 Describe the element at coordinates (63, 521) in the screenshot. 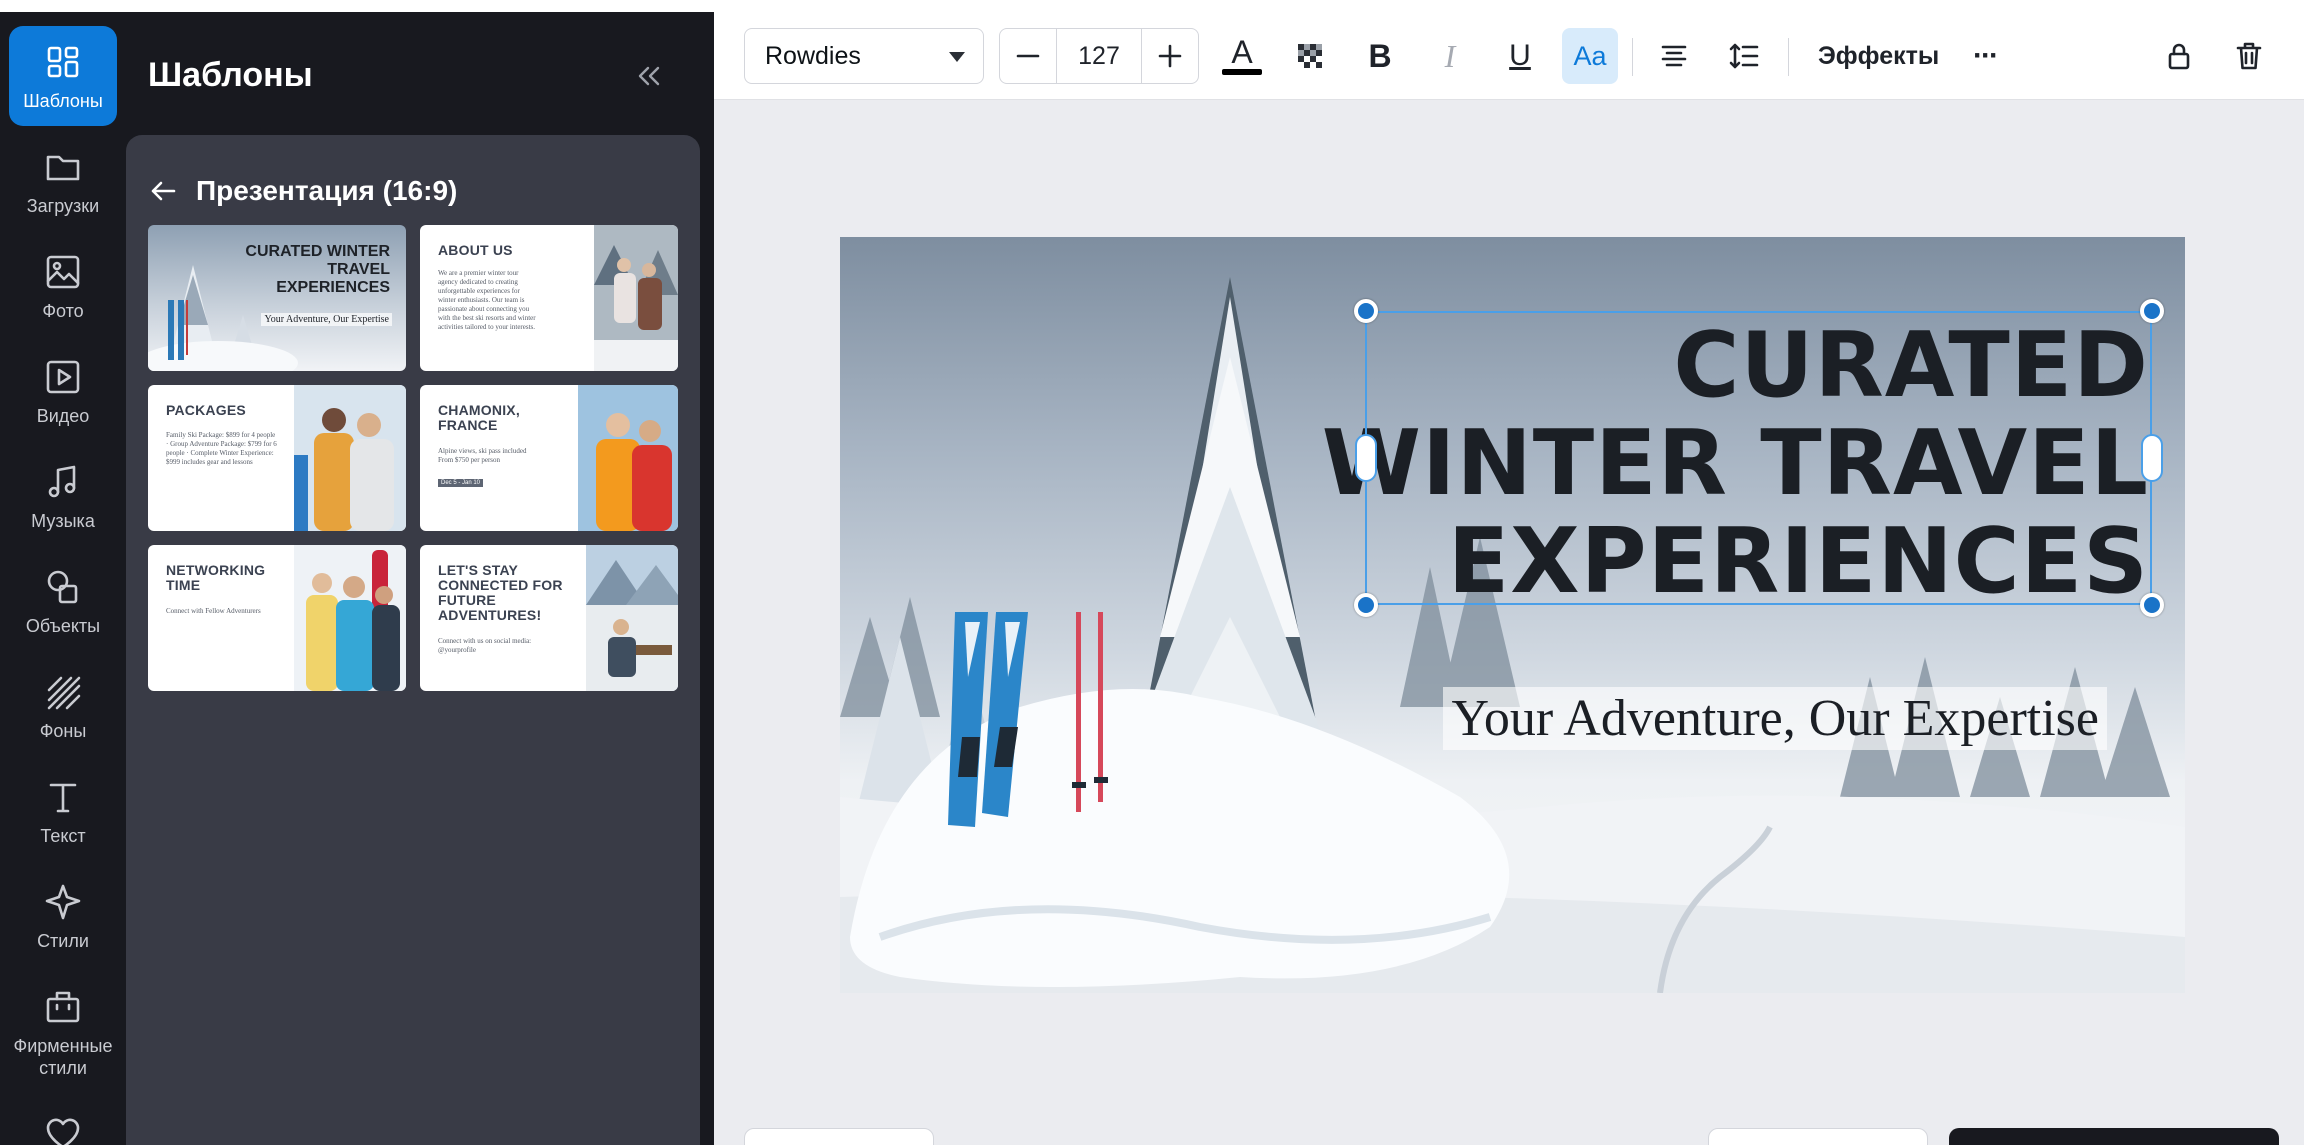

I see `rail-item-label: Музыка` at that location.